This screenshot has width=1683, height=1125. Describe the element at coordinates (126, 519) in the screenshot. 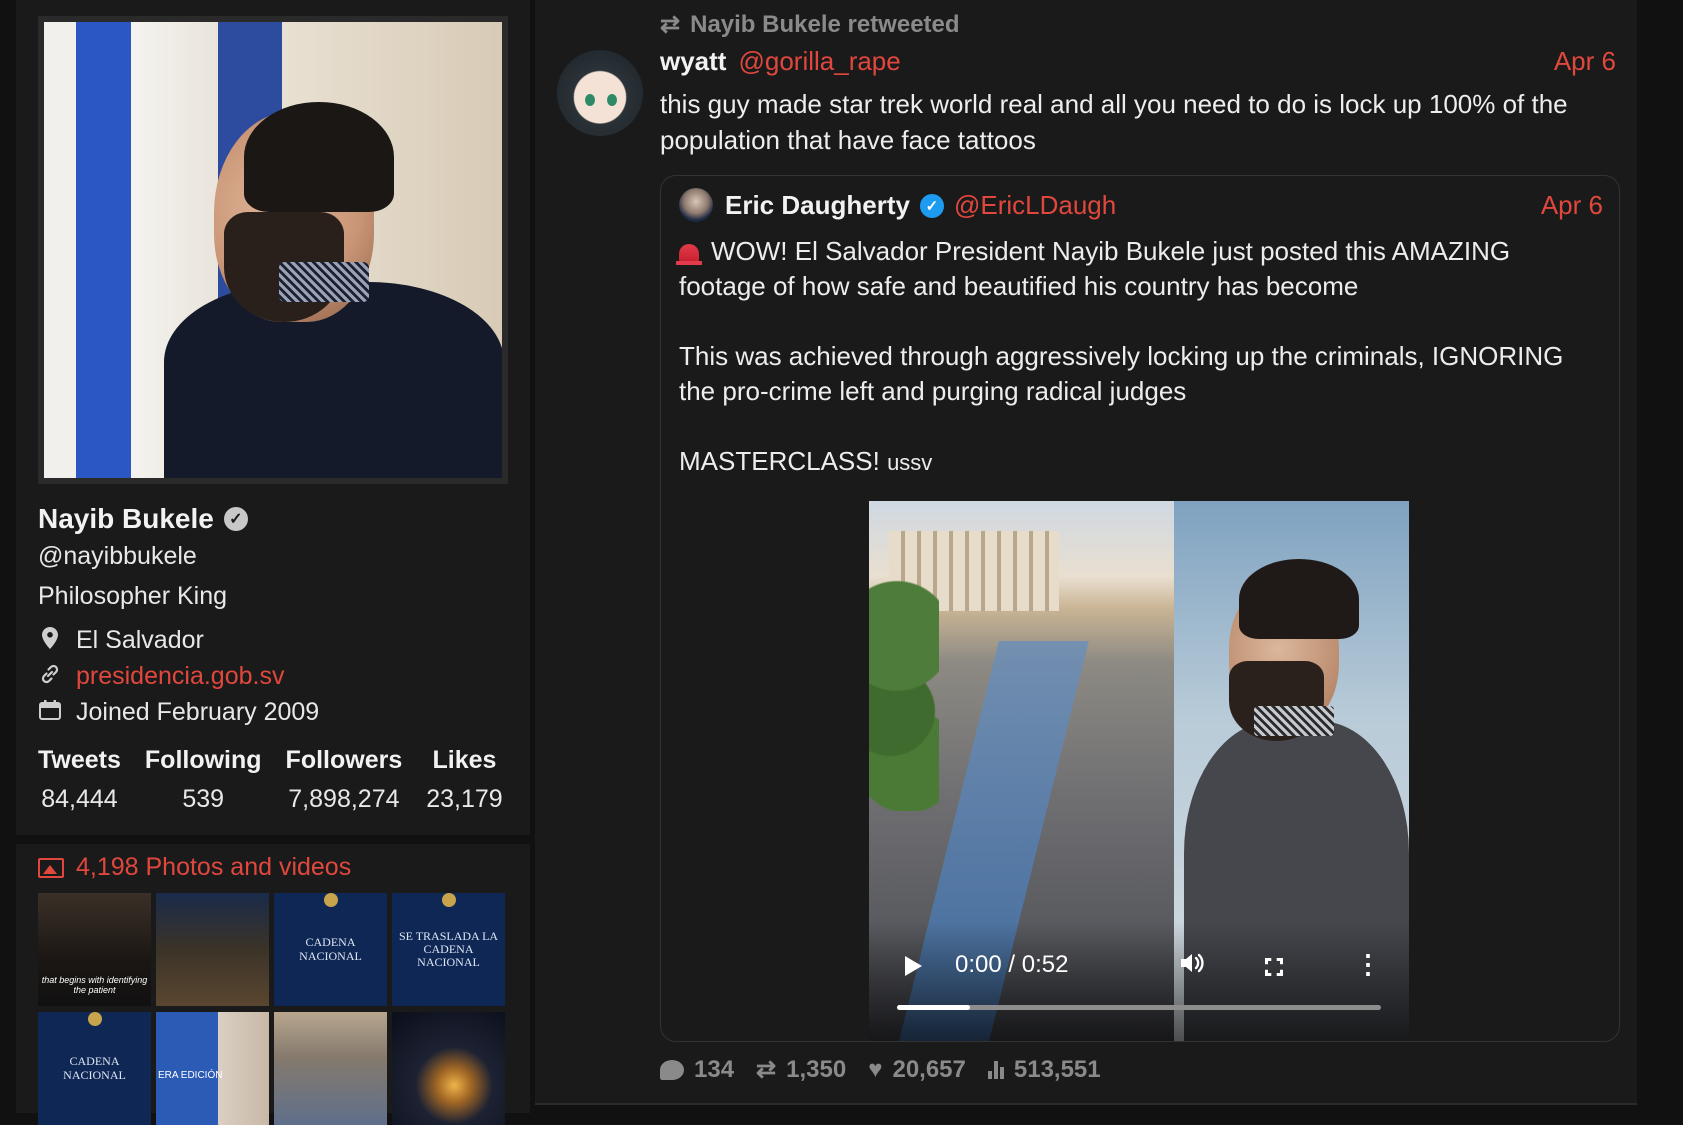

I see `profile-name: Nayib Bukele` at that location.